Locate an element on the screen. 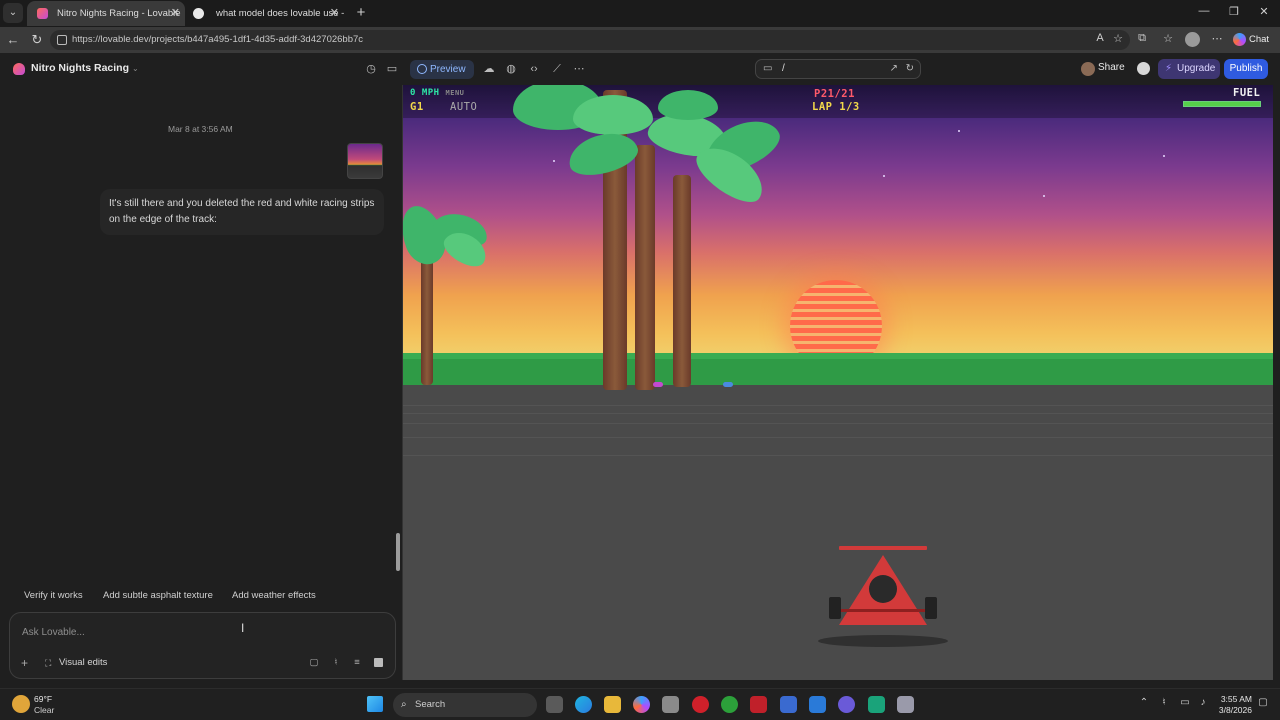 The width and height of the screenshot is (1280, 720). opera-icon is located at coordinates (700, 704).